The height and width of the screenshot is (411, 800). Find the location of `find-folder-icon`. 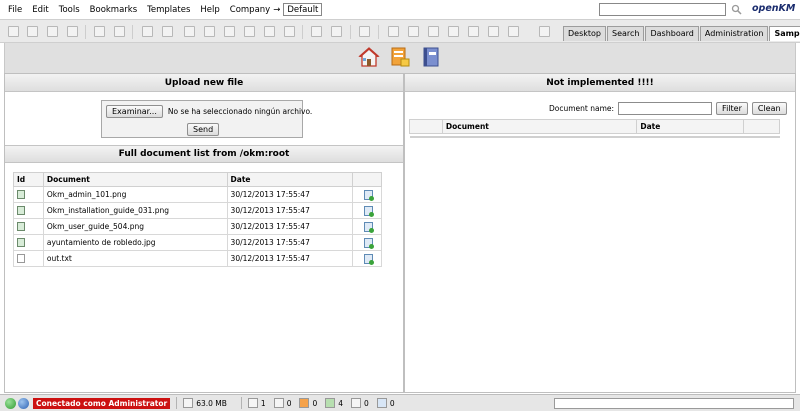

find-folder-icon is located at coordinates (32, 31).